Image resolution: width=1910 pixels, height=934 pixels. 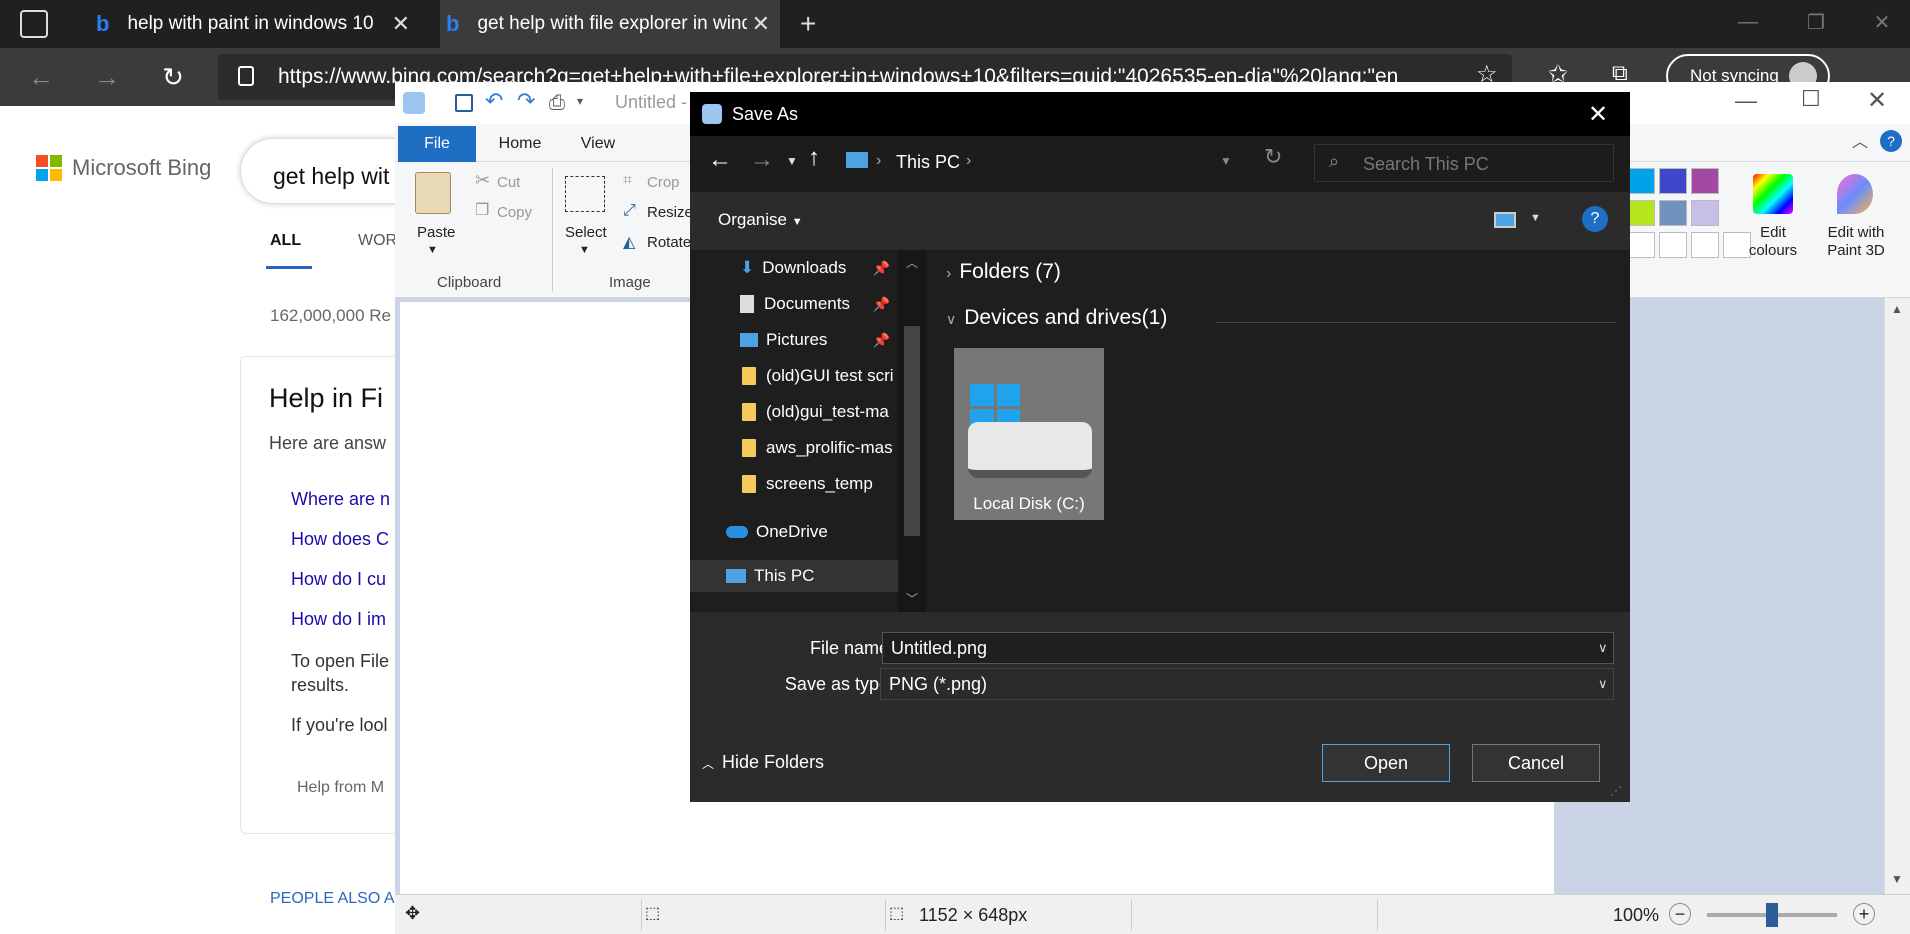 I want to click on hide-folders-button: ︿ Hide Folders, so click(x=763, y=762).